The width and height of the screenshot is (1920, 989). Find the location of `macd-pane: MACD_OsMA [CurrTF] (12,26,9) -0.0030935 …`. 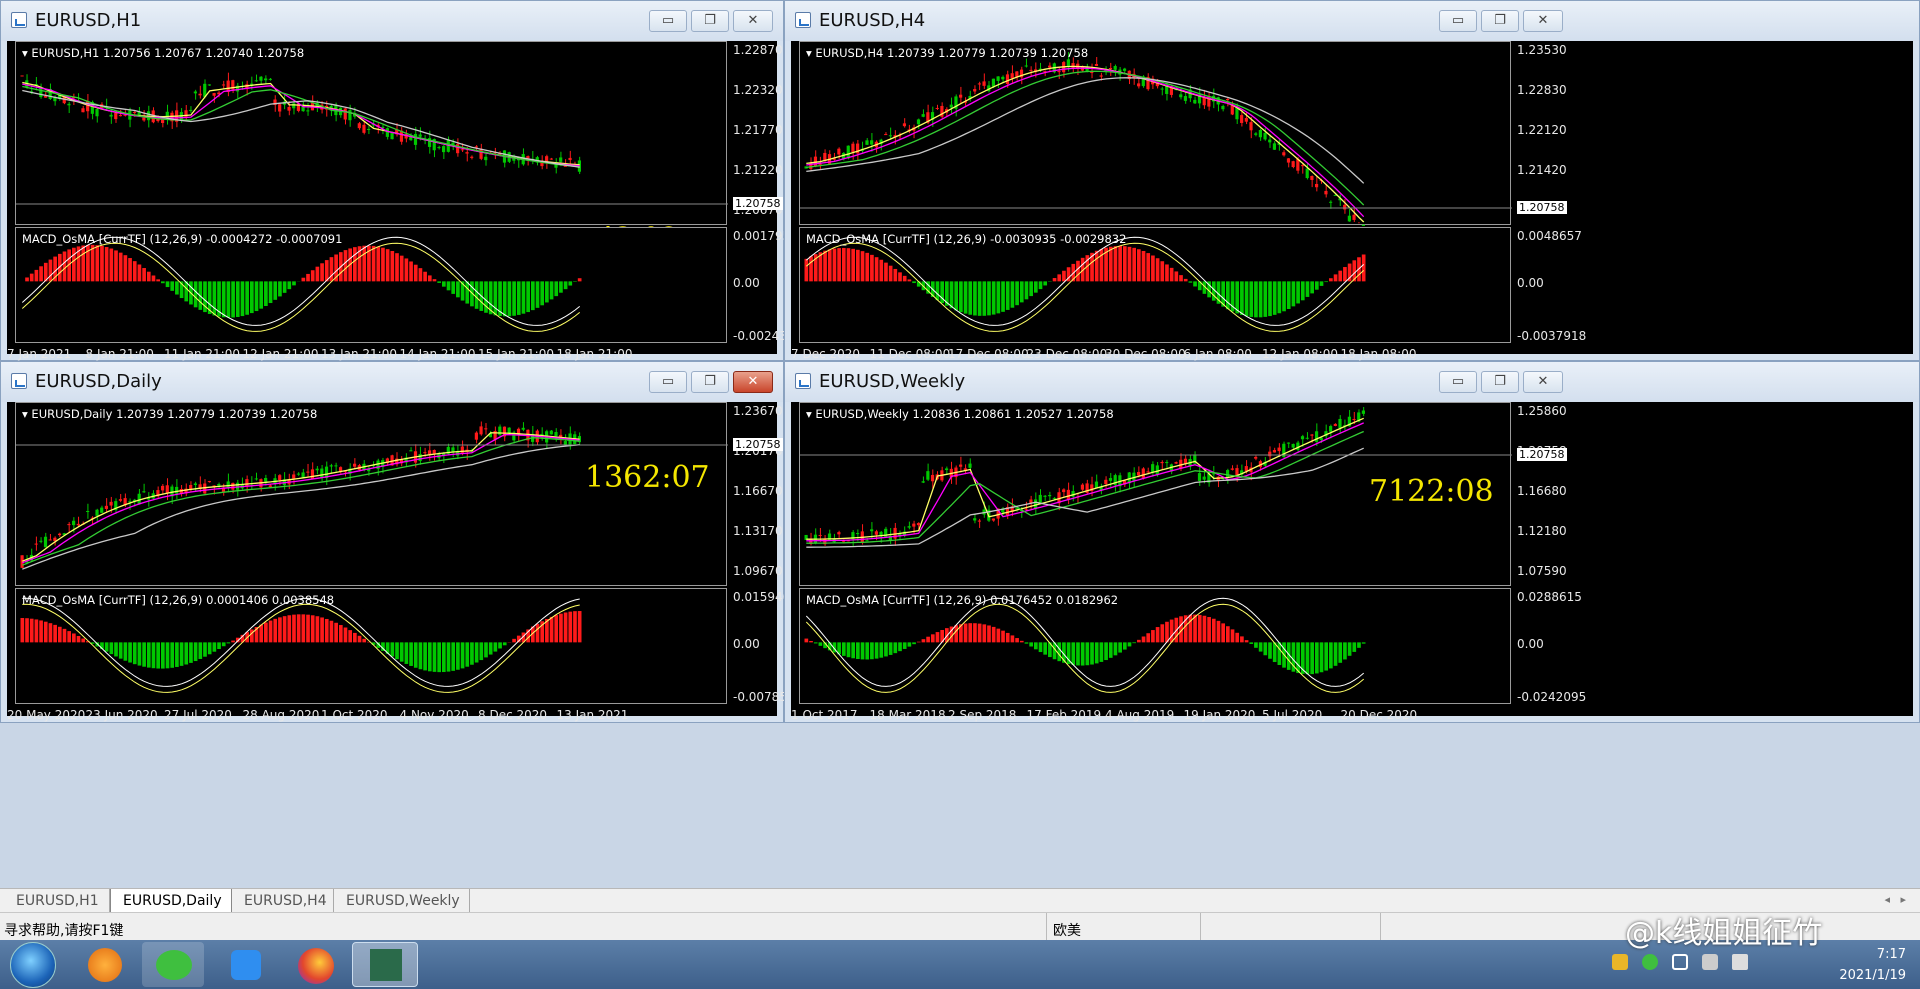

macd-pane: MACD_OsMA [CurrTF] (12,26,9) -0.0030935 … is located at coordinates (1155, 285).